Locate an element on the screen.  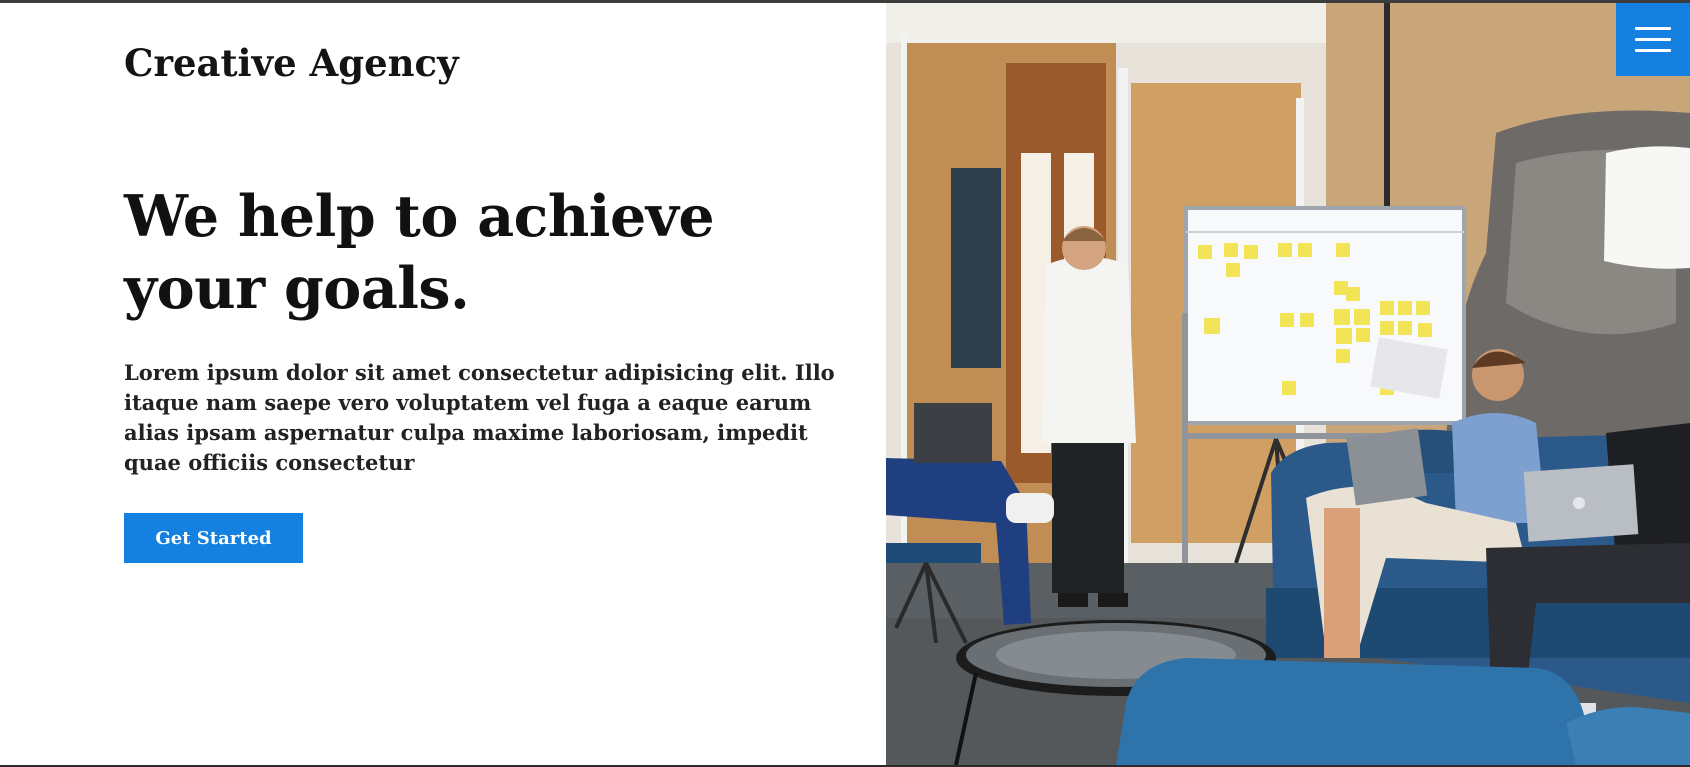
hamburger-menu-button is located at coordinates (1653, 39).